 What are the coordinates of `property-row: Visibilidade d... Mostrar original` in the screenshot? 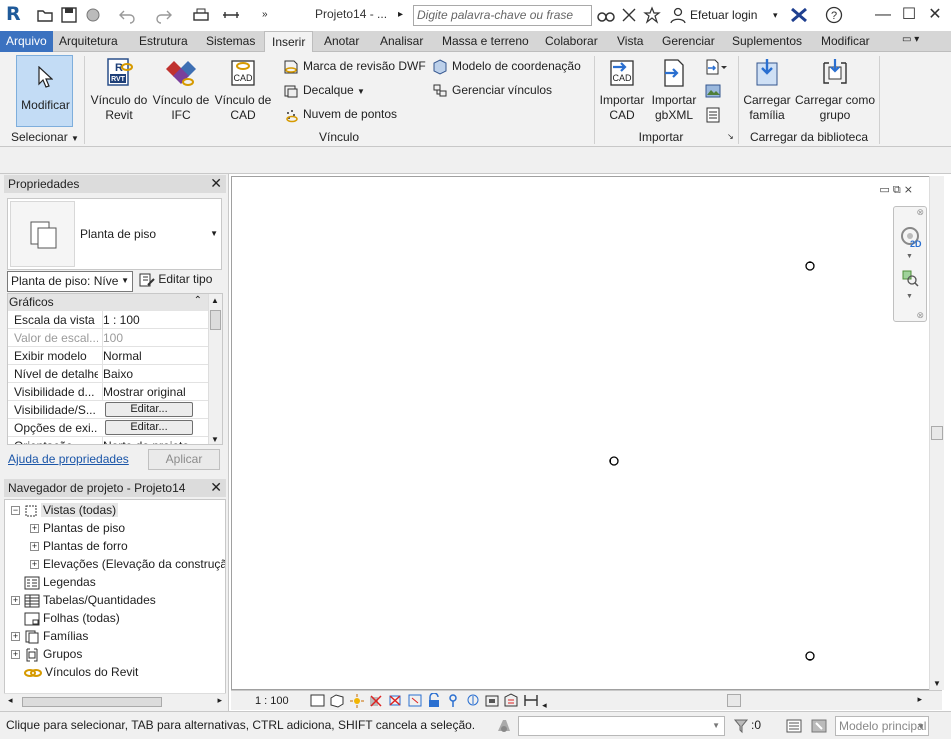 It's located at (115, 392).